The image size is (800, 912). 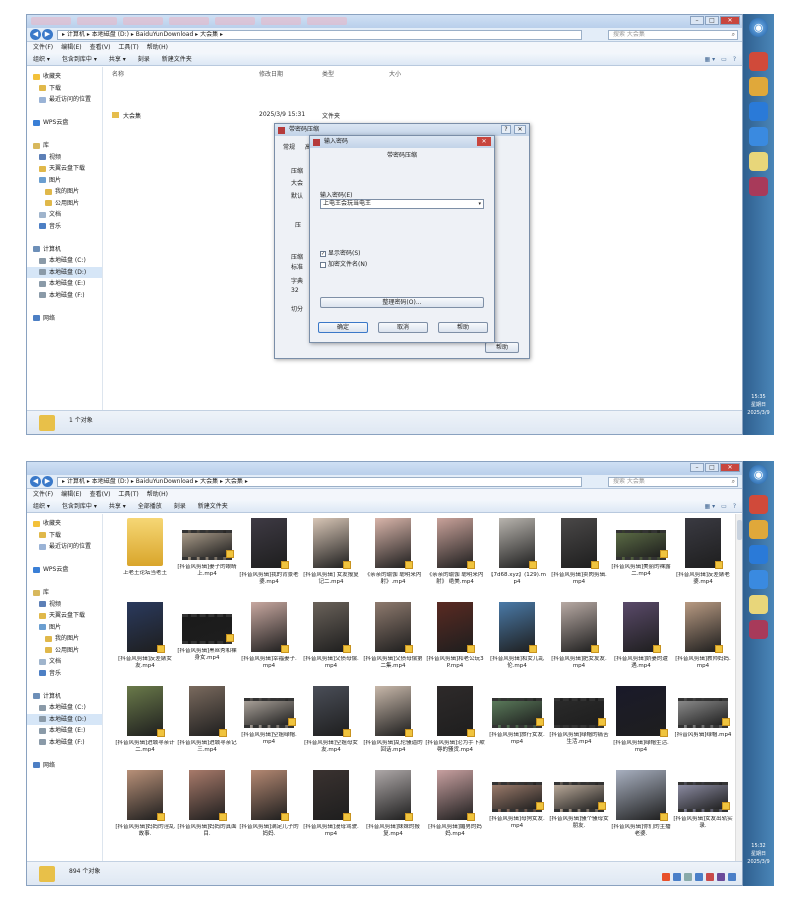 I want to click on menu-file: 文件(F), so click(x=43, y=494).